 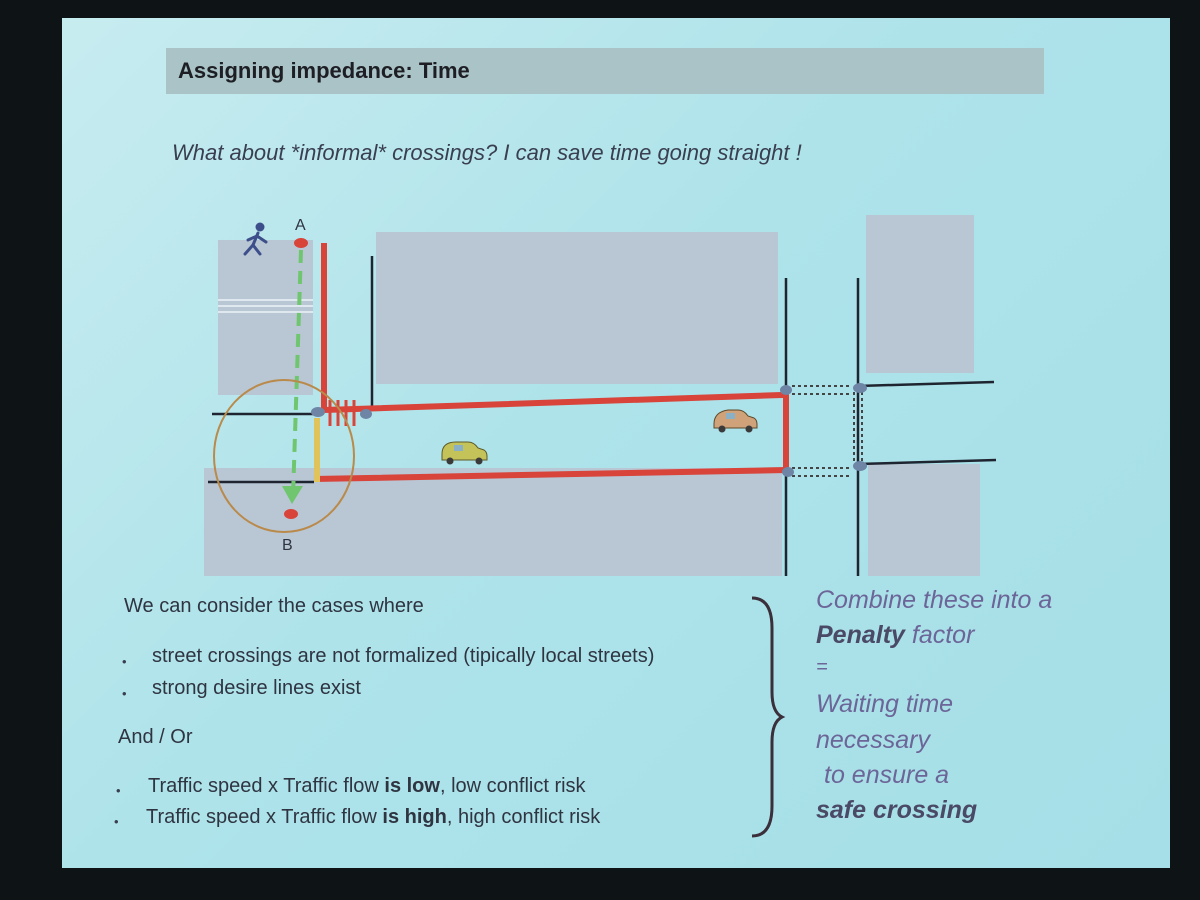 I want to click on equals-sign: =, so click(x=822, y=667).